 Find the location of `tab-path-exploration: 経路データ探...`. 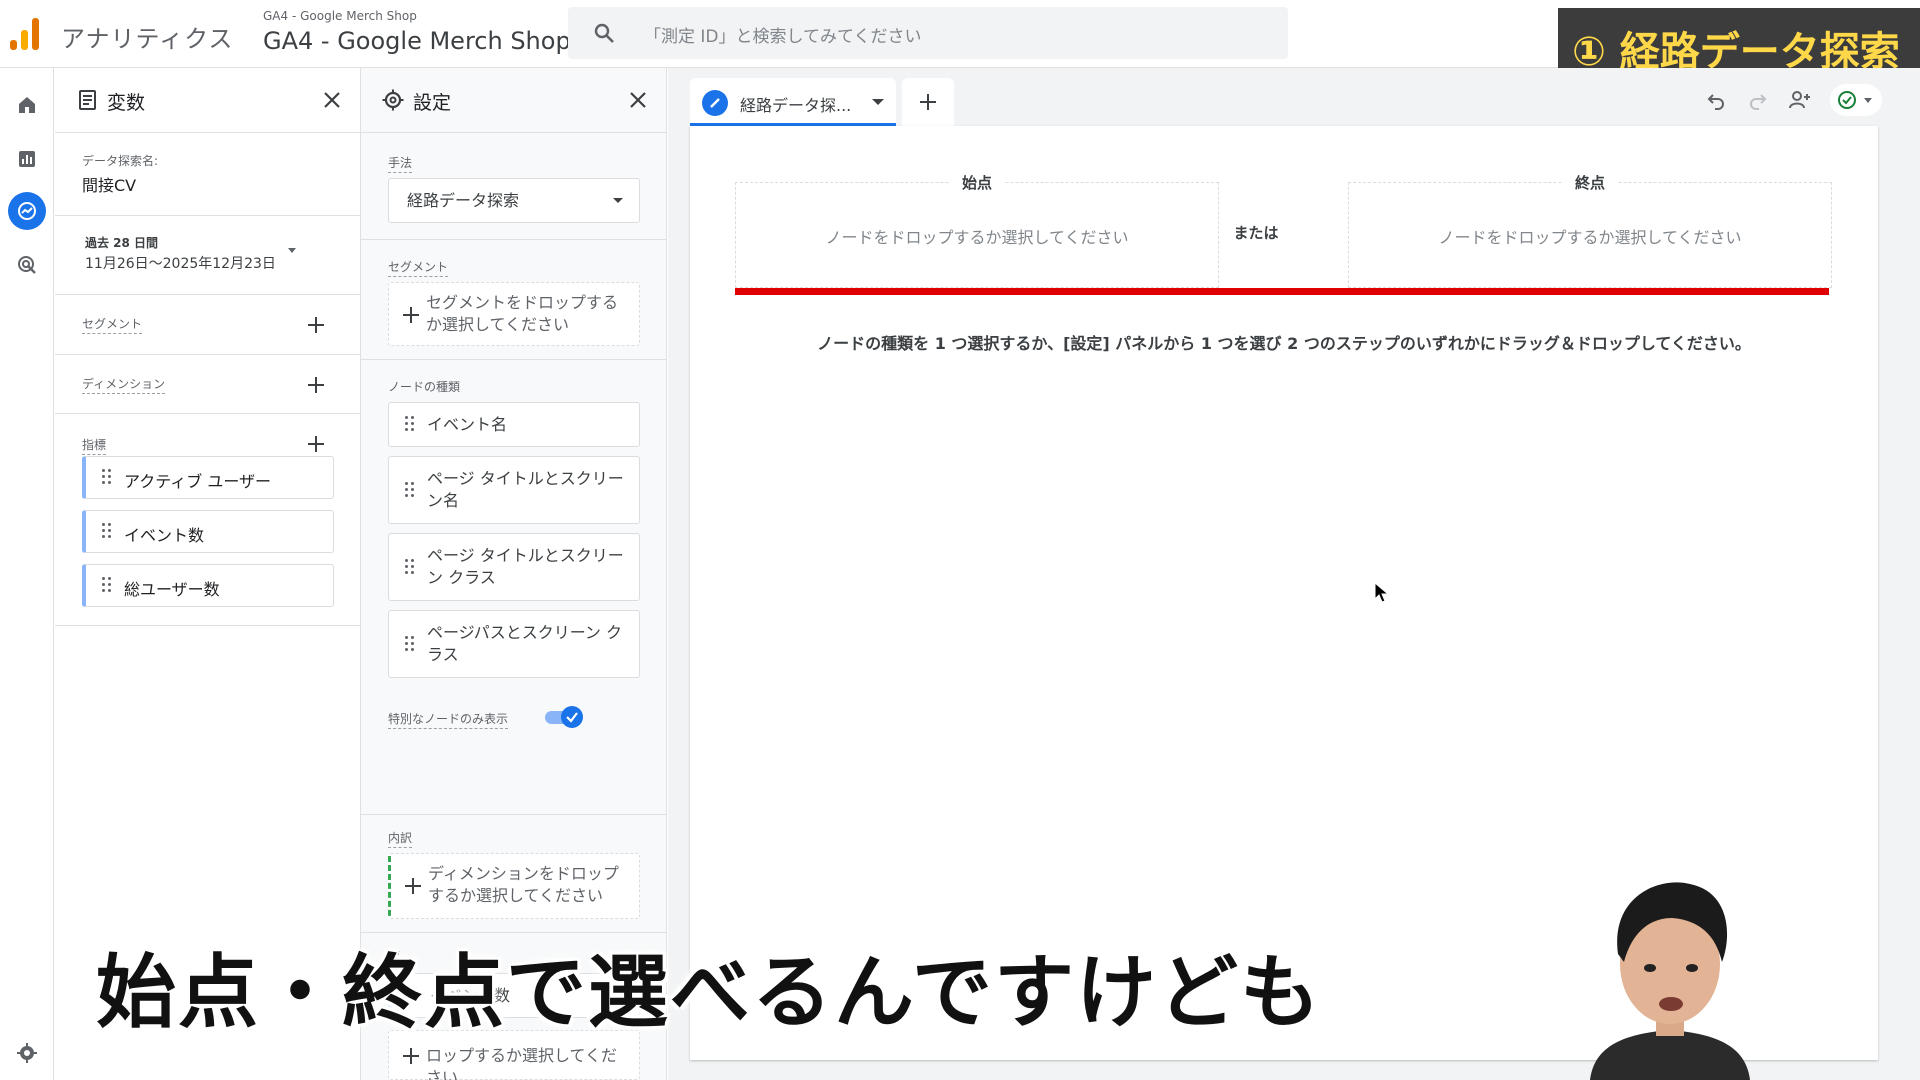

tab-path-exploration: 経路データ探... is located at coordinates (793, 102).